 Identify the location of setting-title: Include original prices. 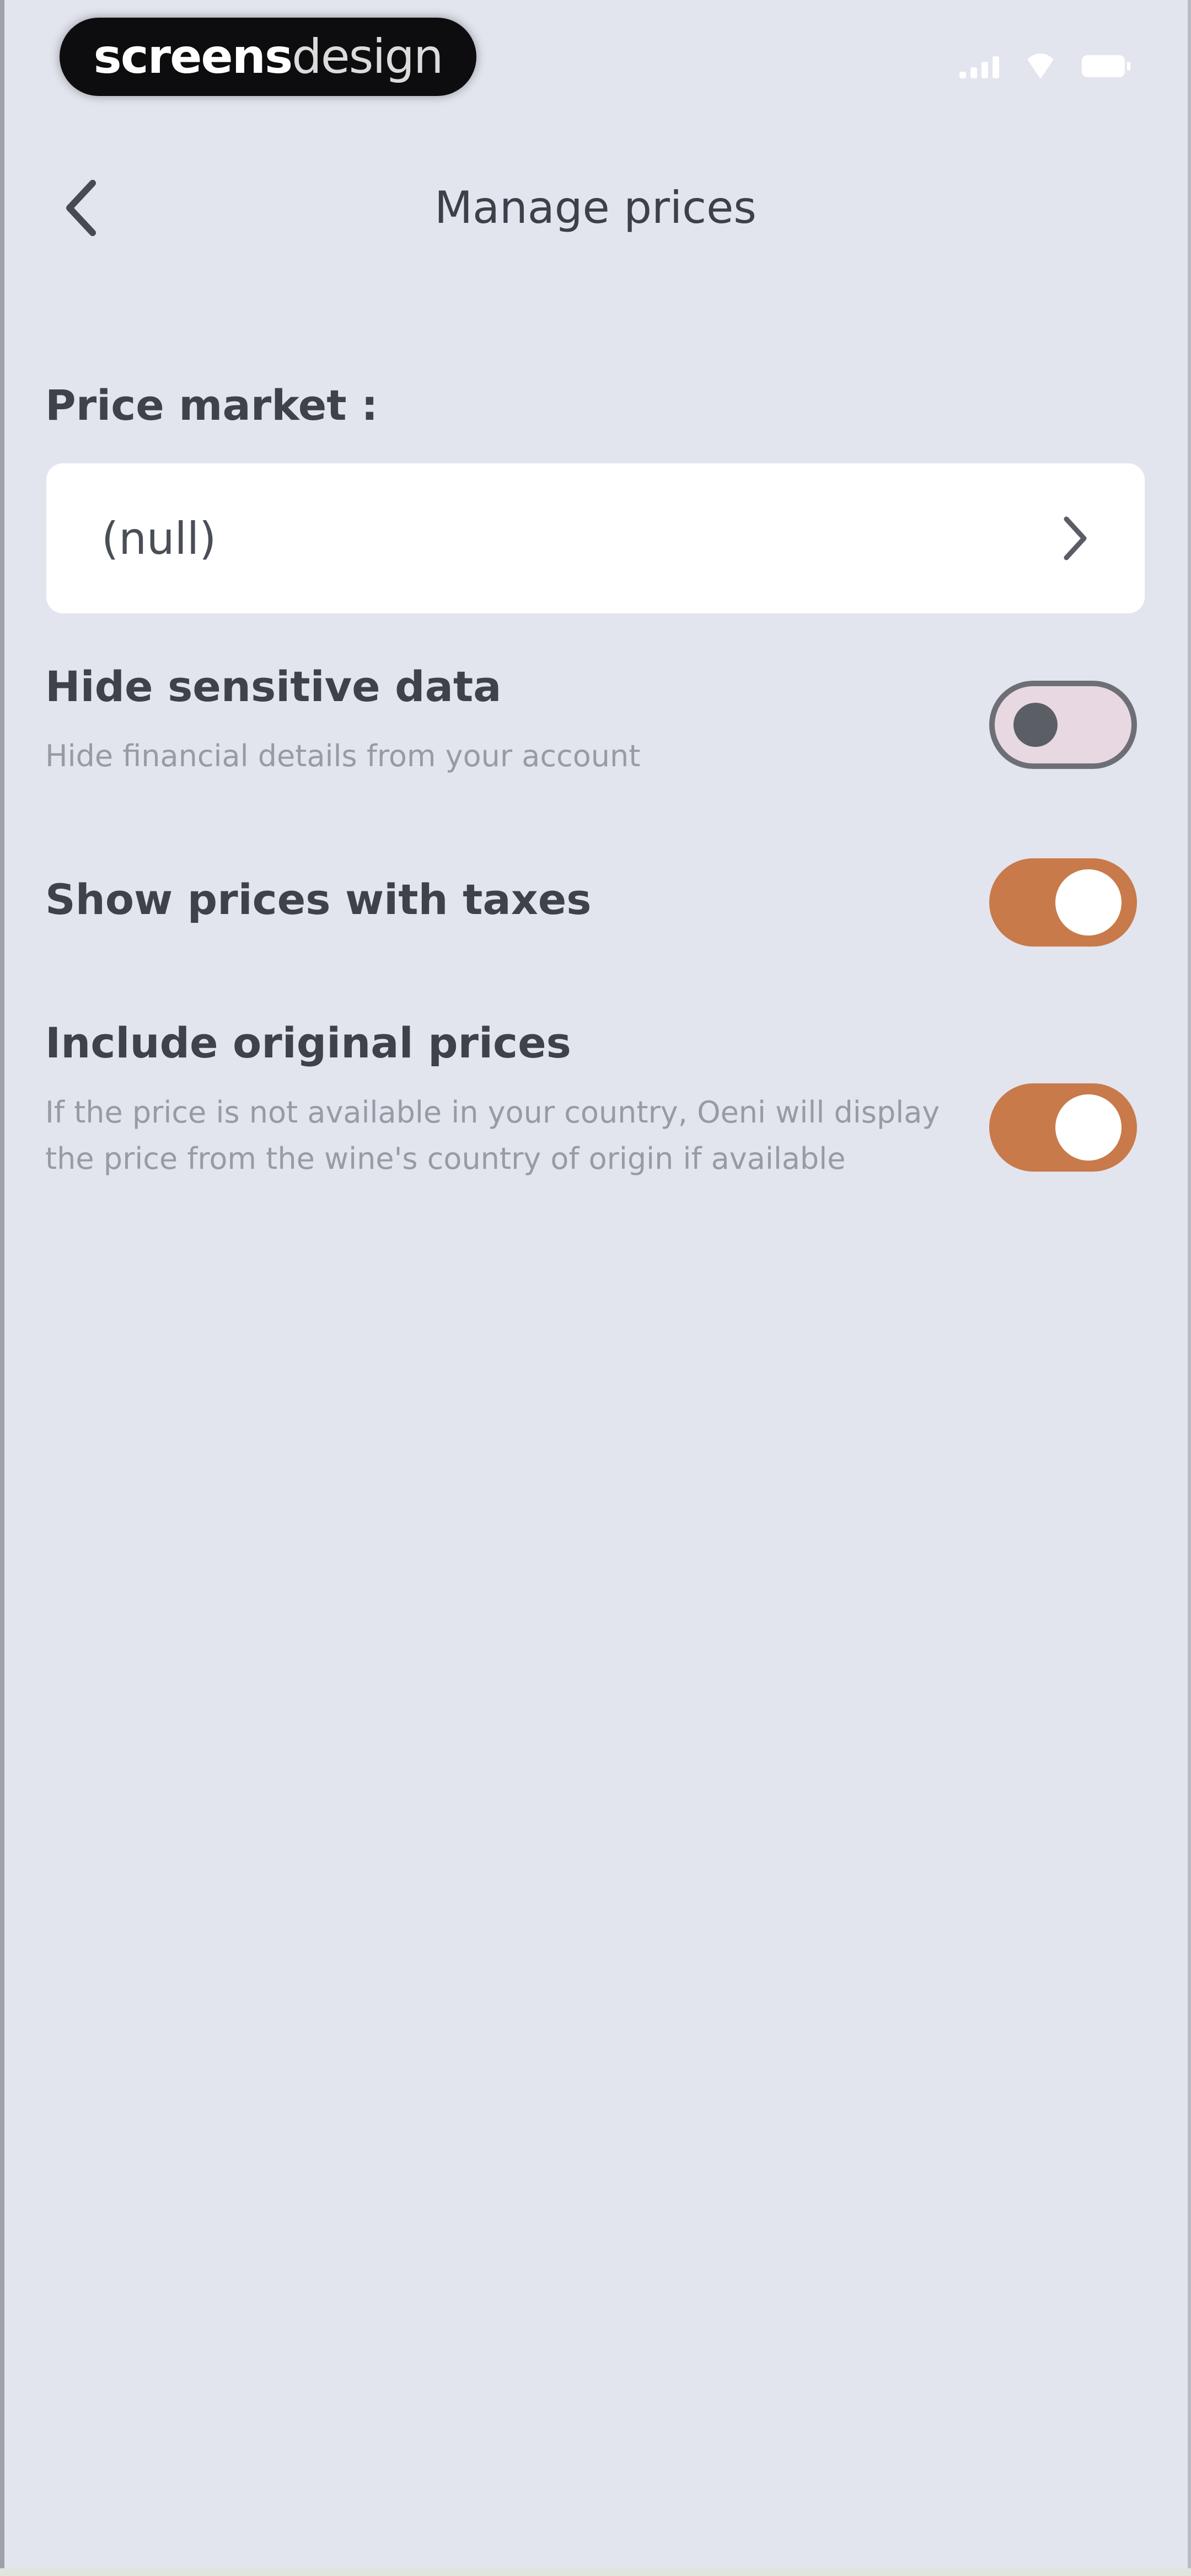
(308, 1042).